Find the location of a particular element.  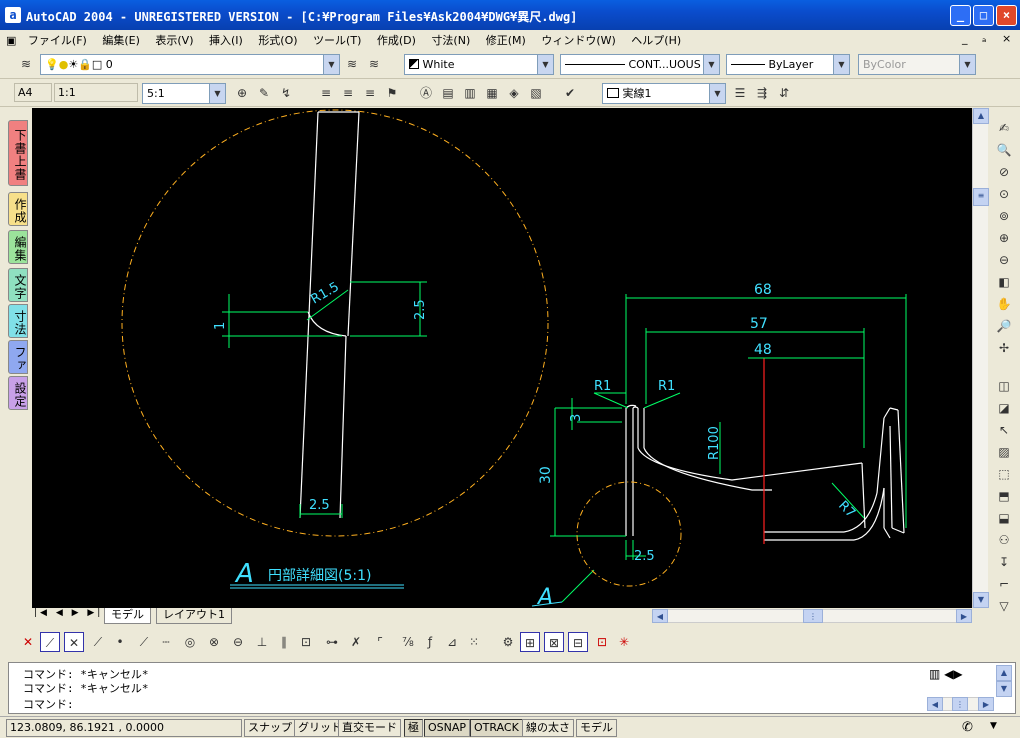

snap-toggle-b-icon: ⊠ is located at coordinates (554, 642).